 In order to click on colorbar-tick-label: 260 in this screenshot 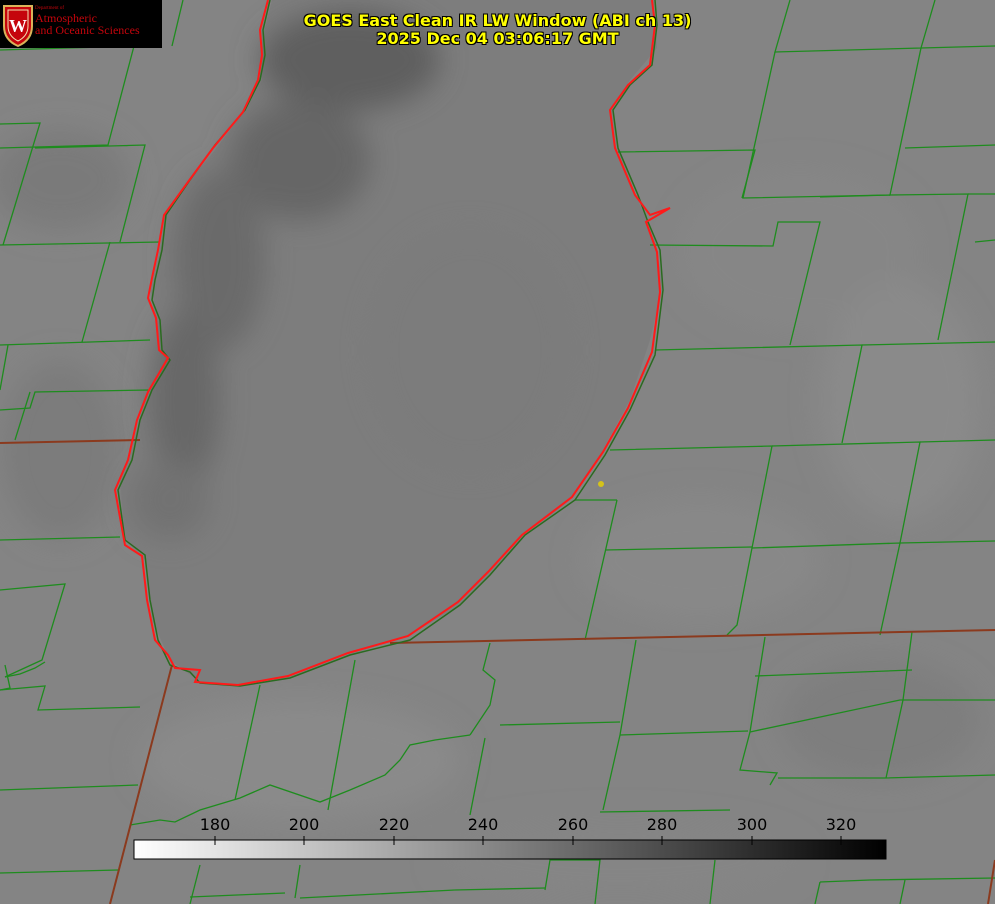, I will do `click(573, 824)`.